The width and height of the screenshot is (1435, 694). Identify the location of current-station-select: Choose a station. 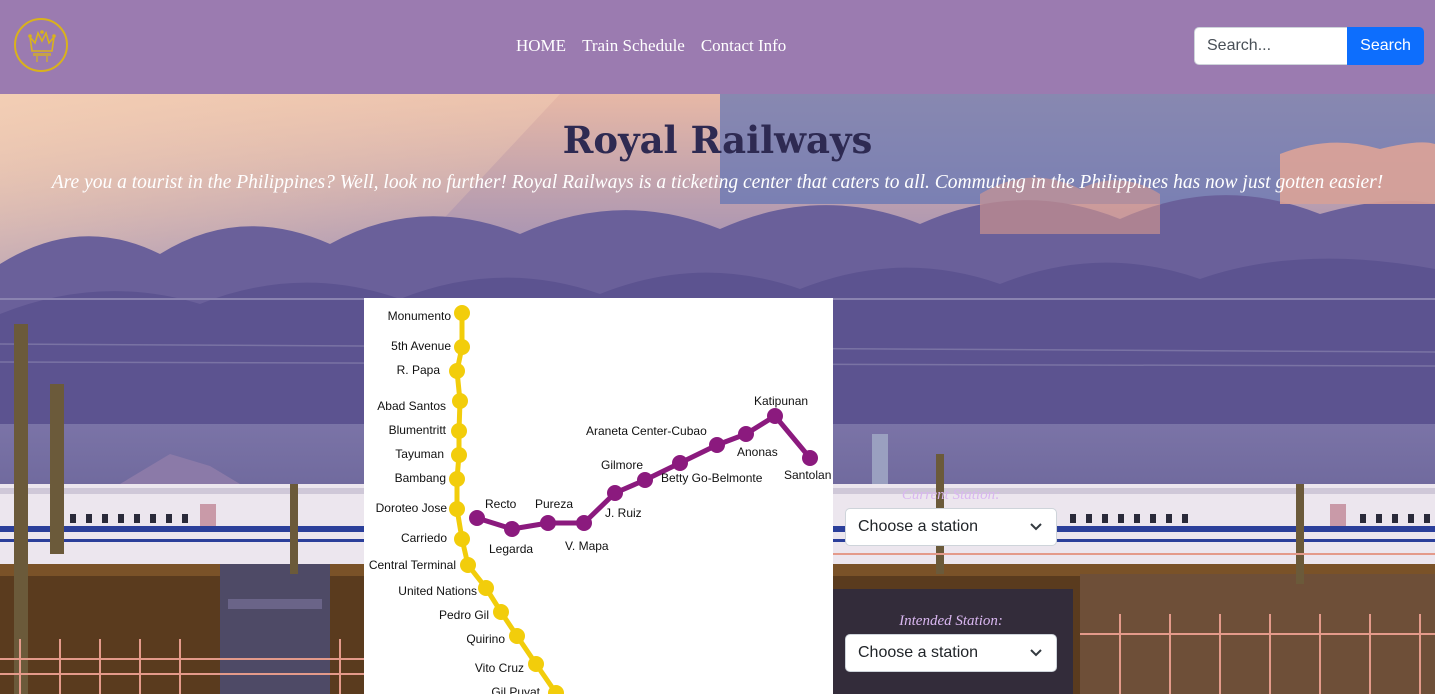
(951, 527).